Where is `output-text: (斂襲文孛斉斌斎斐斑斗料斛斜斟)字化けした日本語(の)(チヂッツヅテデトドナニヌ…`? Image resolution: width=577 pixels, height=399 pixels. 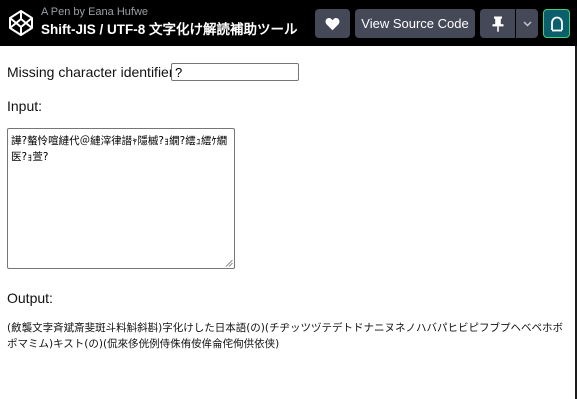
output-text: (斂襲文孛斉斌斎斐斑斗料斛斜斟)字化けした日本語(の)(チヂッツヅテデトドナニヌ… is located at coordinates (285, 336).